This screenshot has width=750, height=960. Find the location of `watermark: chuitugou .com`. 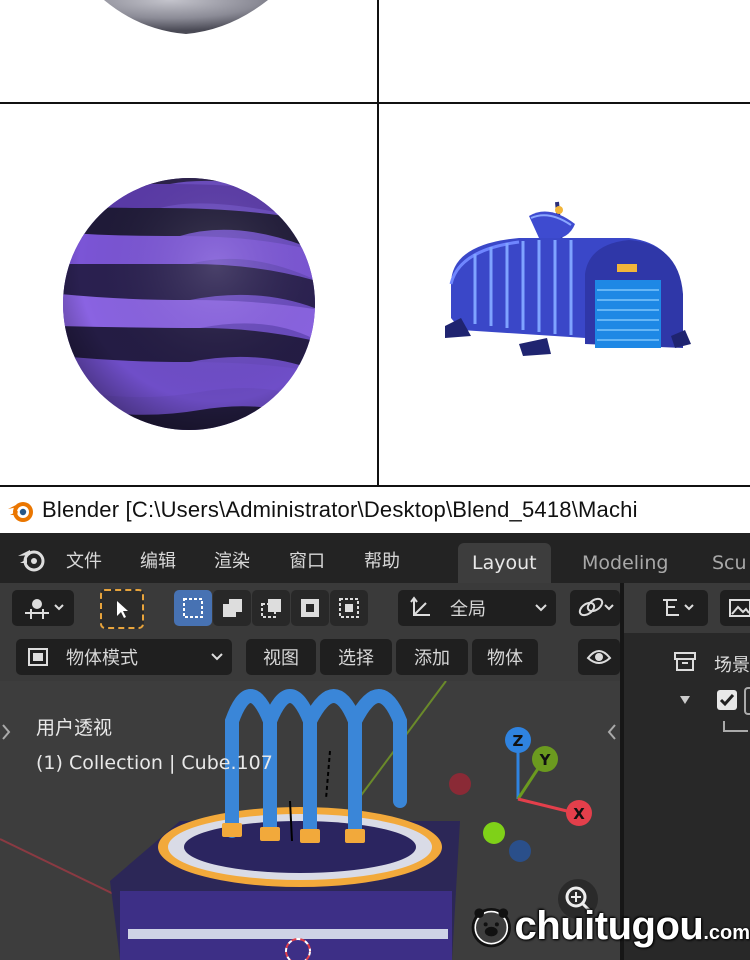

watermark: chuitugou .com is located at coordinates (609, 926).